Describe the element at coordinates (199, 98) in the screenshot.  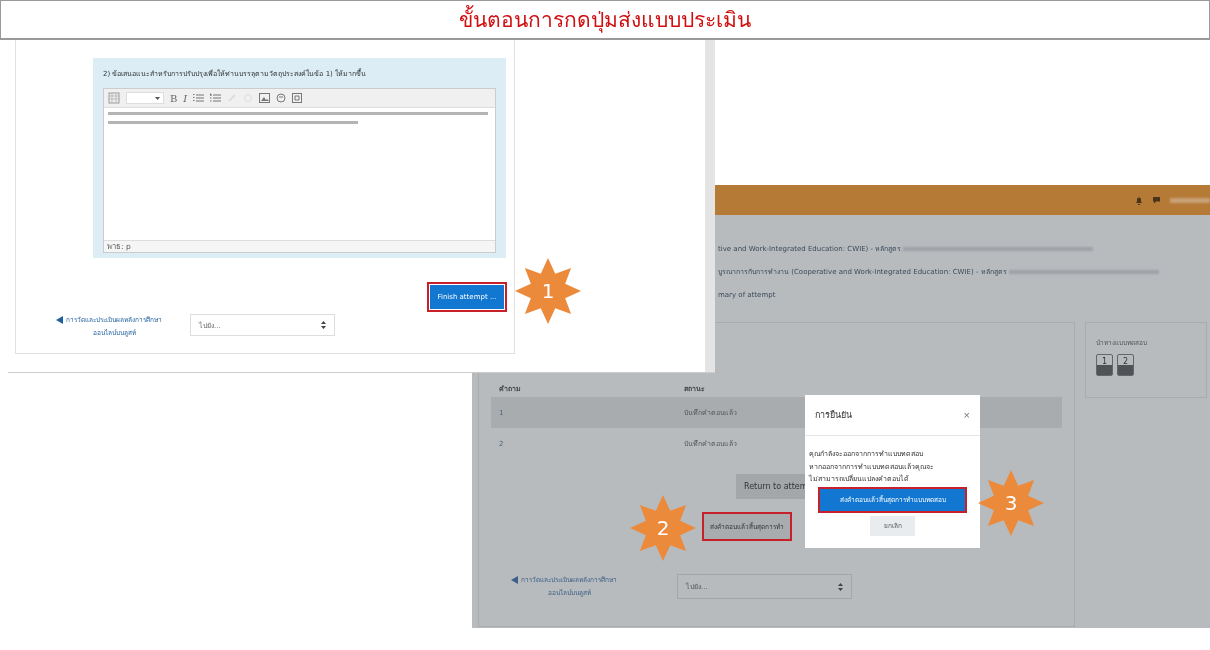
I see `bullet-list-icon` at that location.